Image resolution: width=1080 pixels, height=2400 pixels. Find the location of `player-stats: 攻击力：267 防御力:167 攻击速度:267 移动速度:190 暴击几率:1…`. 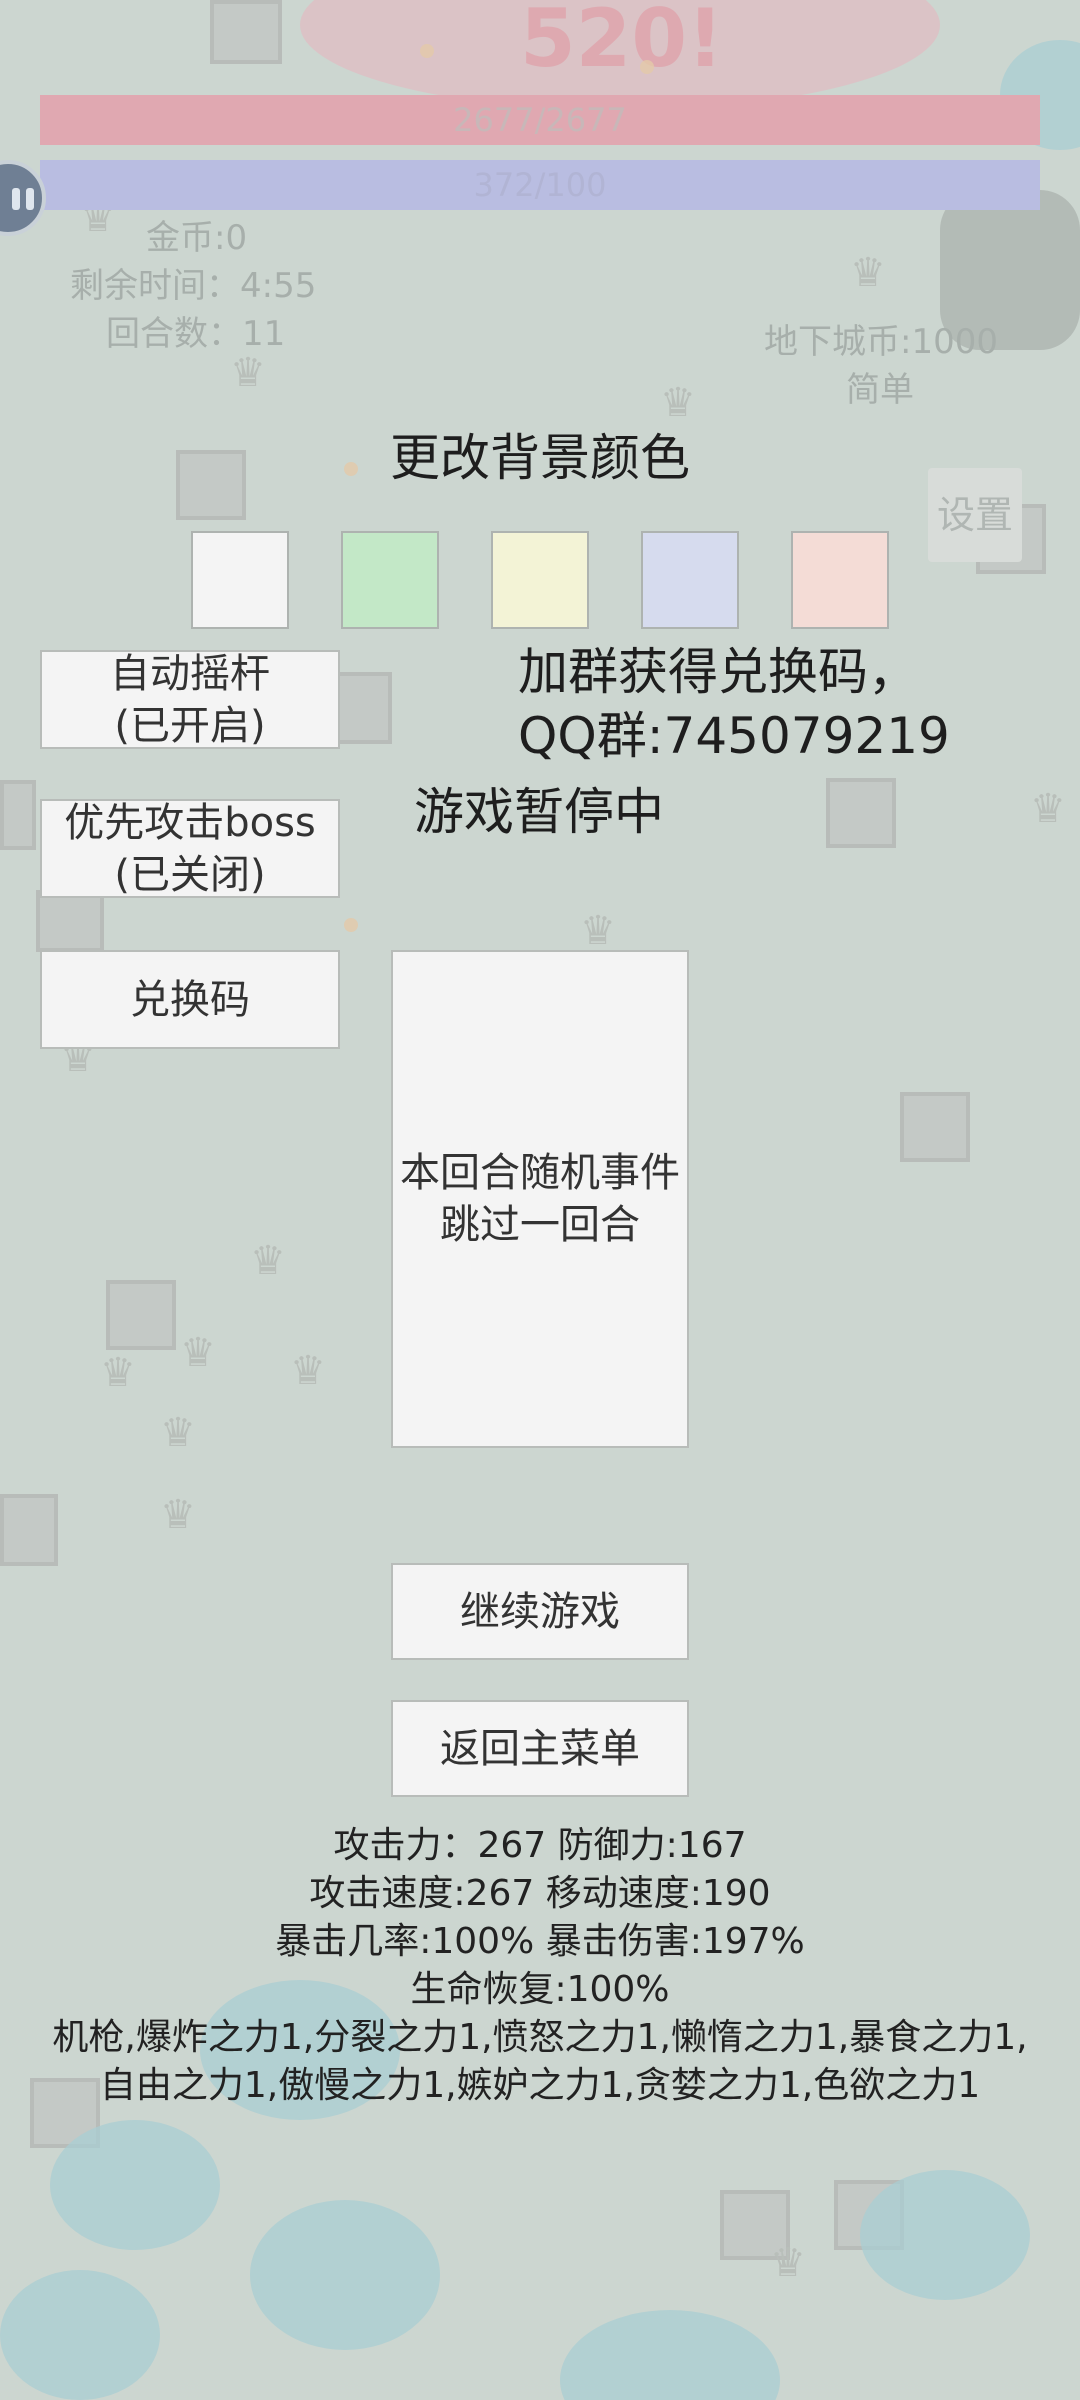

player-stats: 攻击力：267 防御力:167 攻击速度:267 移动速度:190 暴击几率:1… is located at coordinates (540, 1966).